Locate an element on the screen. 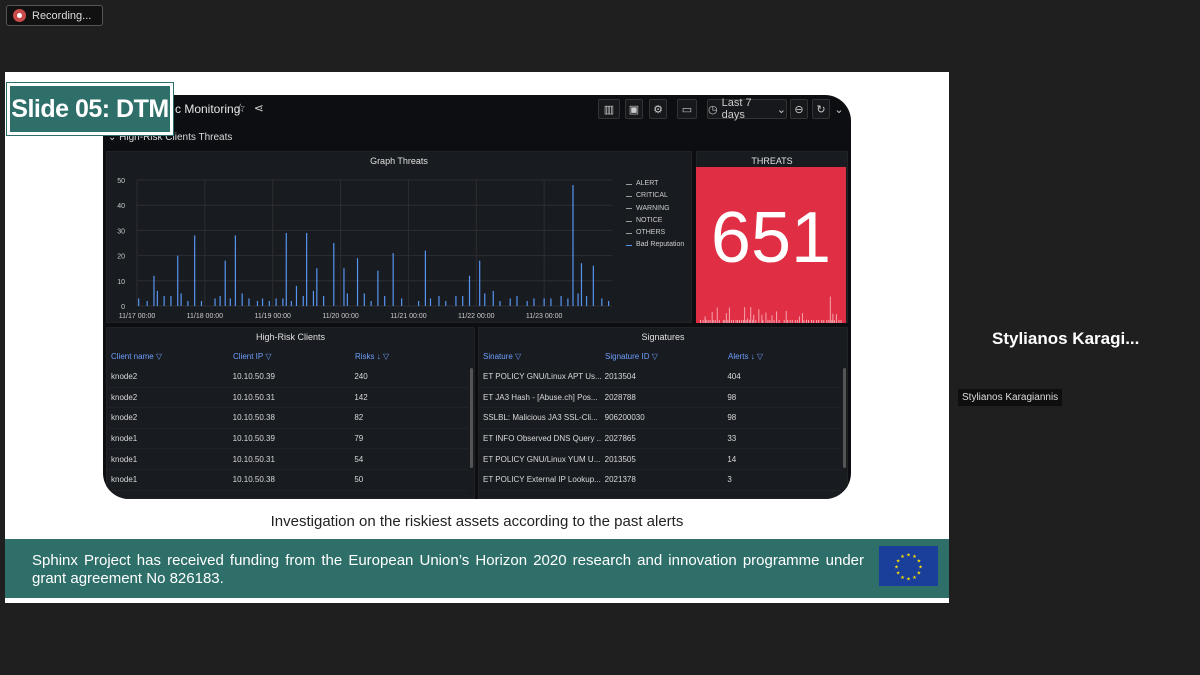 The height and width of the screenshot is (675, 1200). table-row: ET INFO Observed DNS Query ... 2027865 33 is located at coordinates (660, 439).